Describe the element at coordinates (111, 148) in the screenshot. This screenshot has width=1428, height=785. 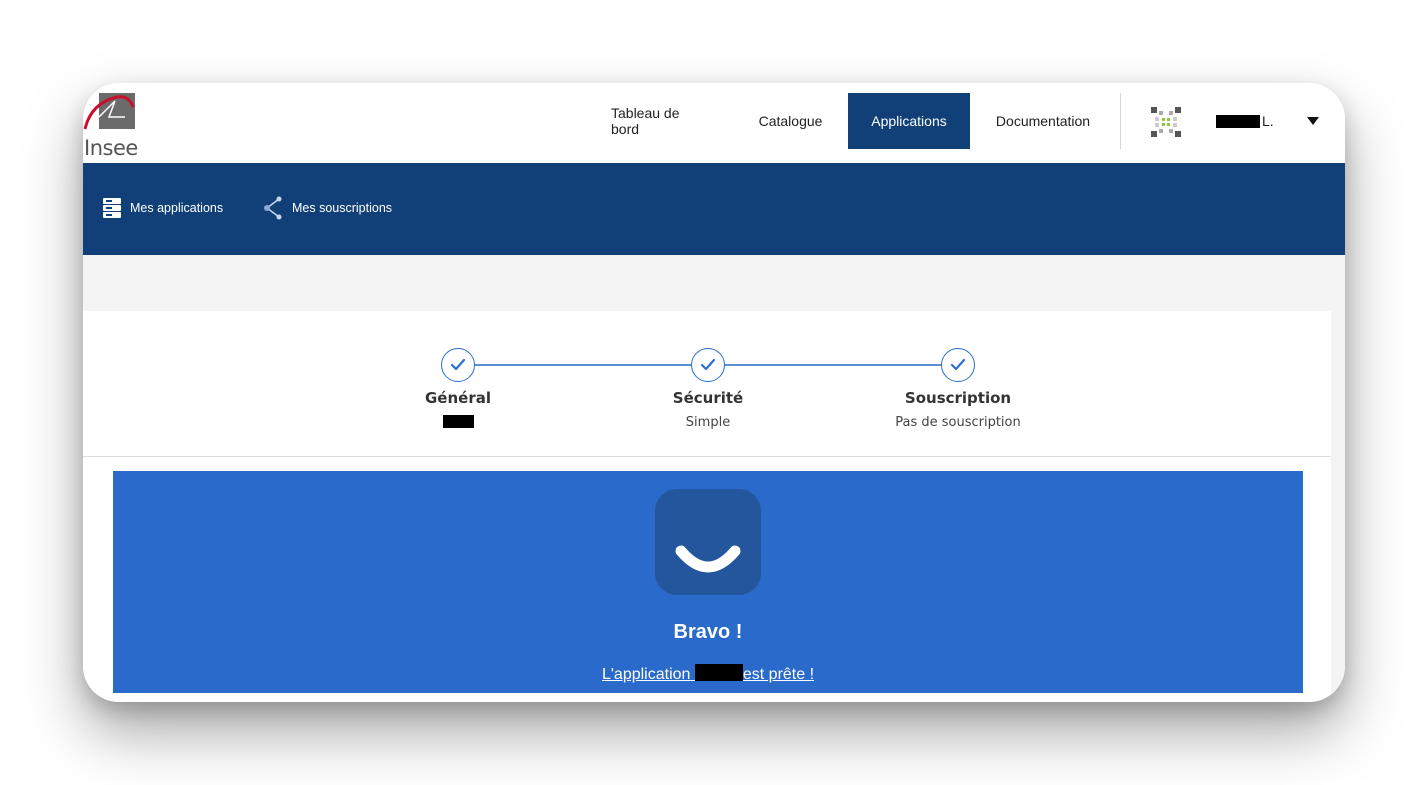
I see `logo-text: Insee` at that location.